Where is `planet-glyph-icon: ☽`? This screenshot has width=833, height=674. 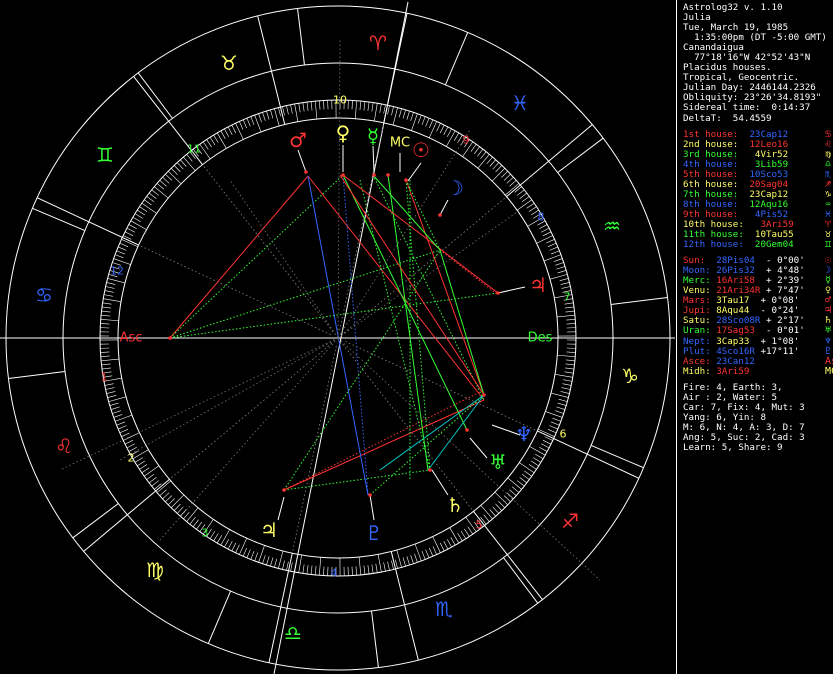 planet-glyph-icon: ☽ is located at coordinates (455, 188).